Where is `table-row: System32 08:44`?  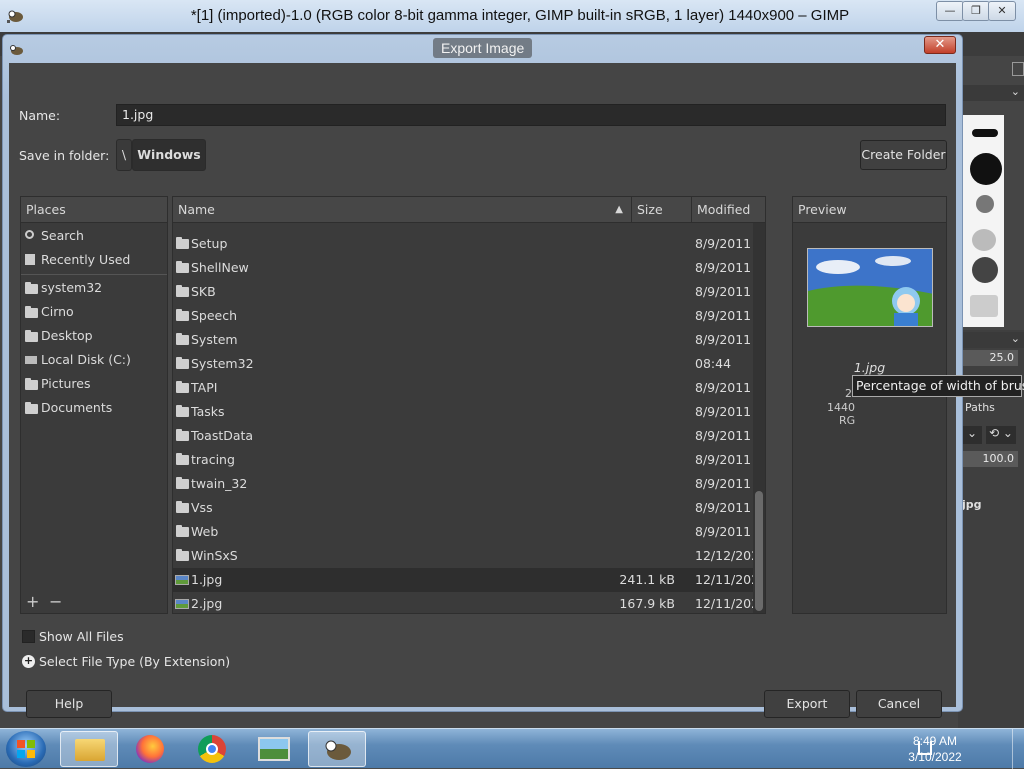
table-row: System32 08:44 is located at coordinates (464, 364).